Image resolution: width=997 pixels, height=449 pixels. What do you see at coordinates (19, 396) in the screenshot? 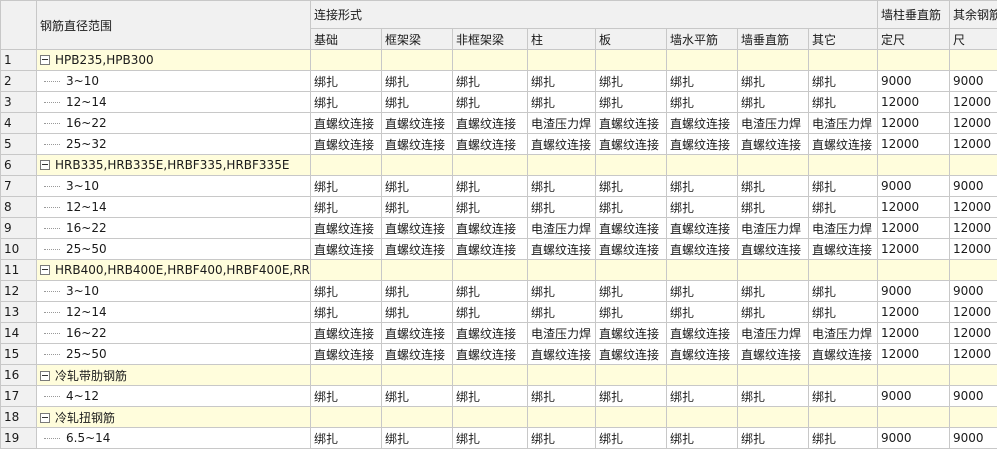
I see `row-number: 17` at bounding box center [19, 396].